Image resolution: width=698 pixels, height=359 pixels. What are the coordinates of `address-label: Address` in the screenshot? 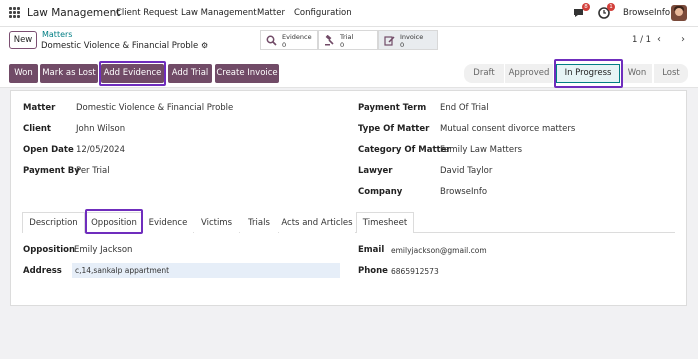 It's located at (42, 271).